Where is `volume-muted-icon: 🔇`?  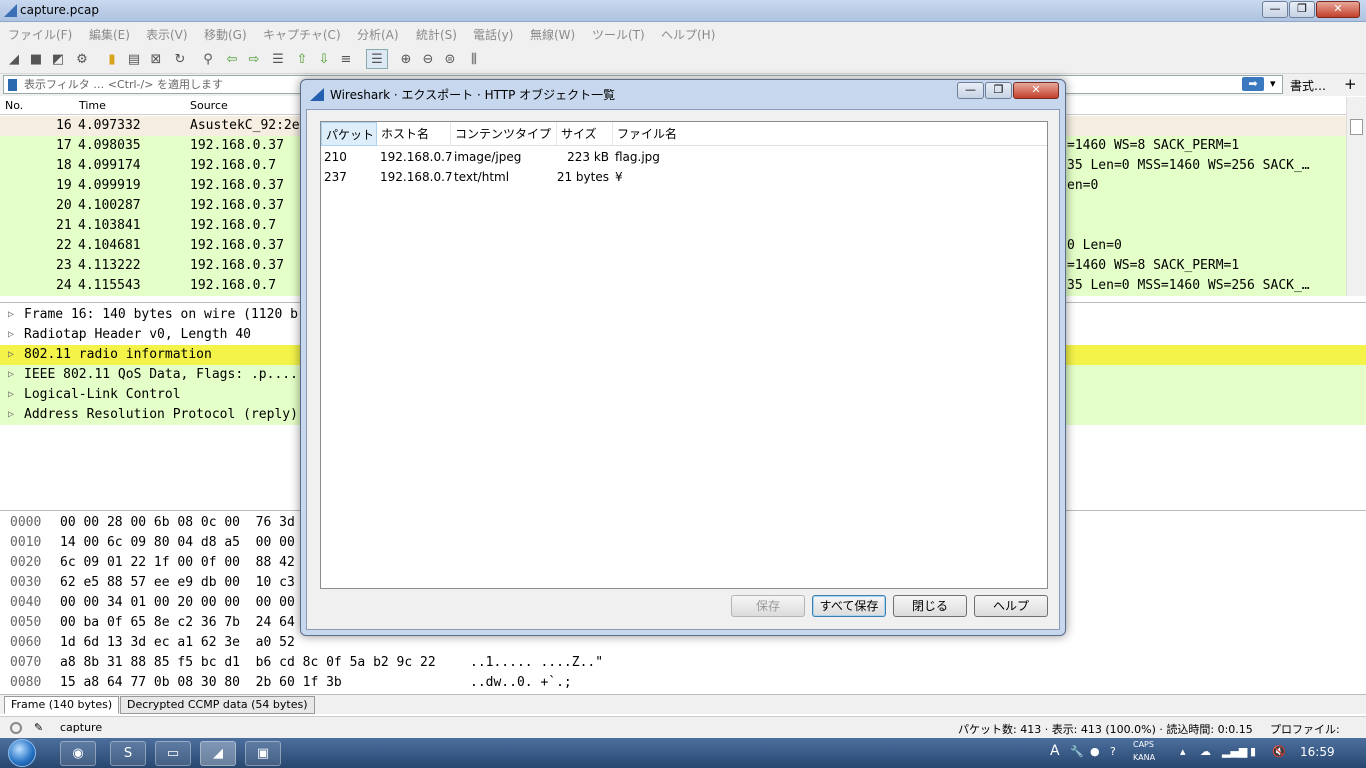
volume-muted-icon: 🔇 is located at coordinates (1279, 751).